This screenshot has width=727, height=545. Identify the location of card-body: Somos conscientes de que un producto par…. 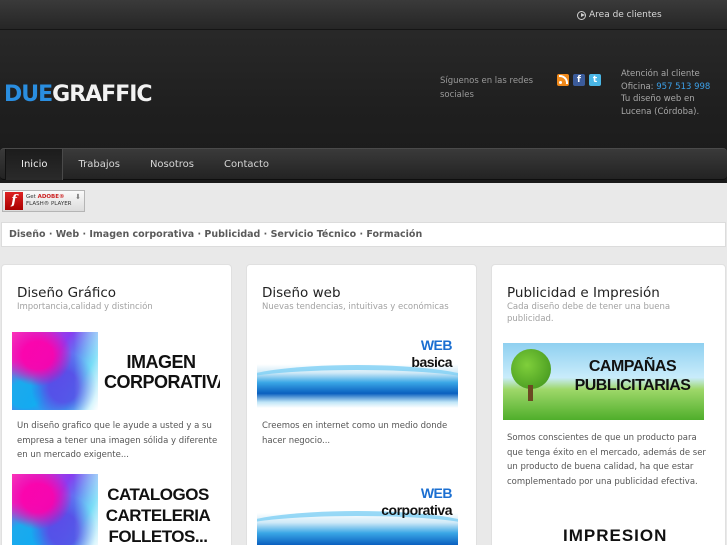
(606, 460).